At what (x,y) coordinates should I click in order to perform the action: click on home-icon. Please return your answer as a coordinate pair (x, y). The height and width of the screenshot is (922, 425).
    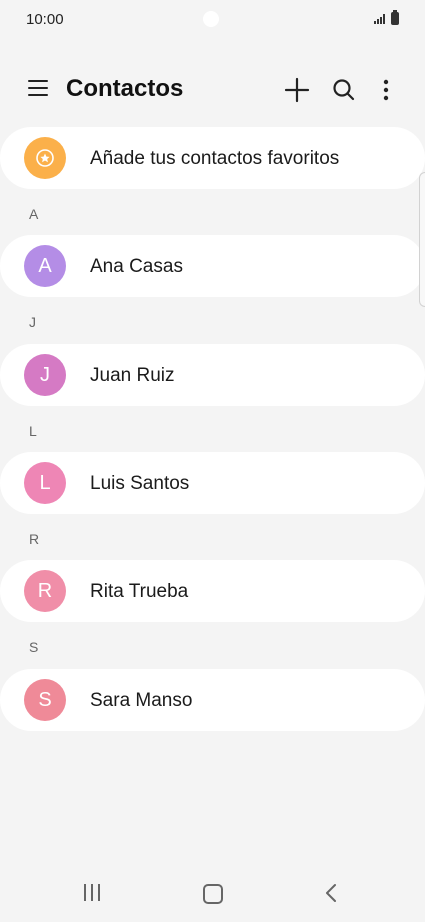
    Looking at the image, I should click on (213, 894).